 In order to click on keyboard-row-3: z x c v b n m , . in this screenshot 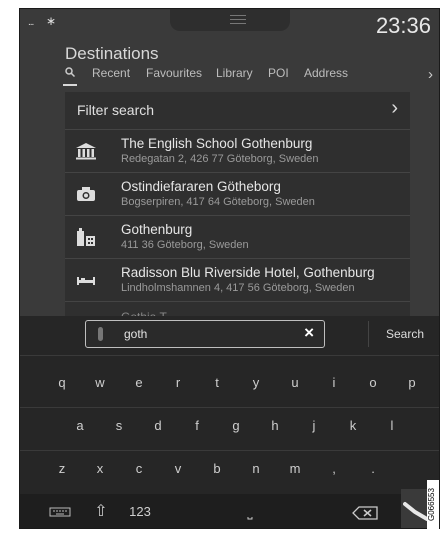, I will do `click(229, 469)`.